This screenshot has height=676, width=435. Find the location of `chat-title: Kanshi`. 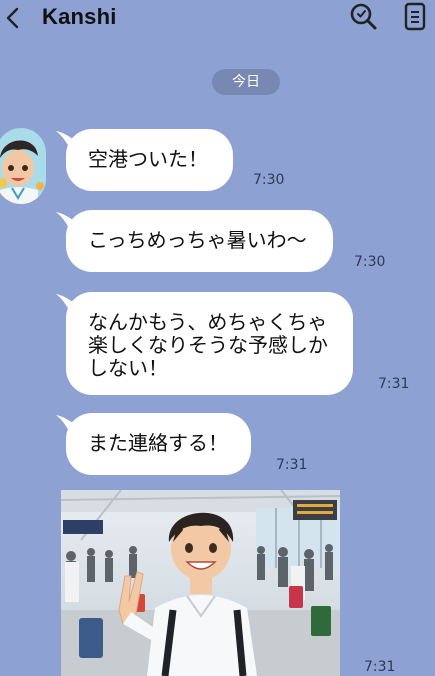

chat-title: Kanshi is located at coordinates (79, 16).